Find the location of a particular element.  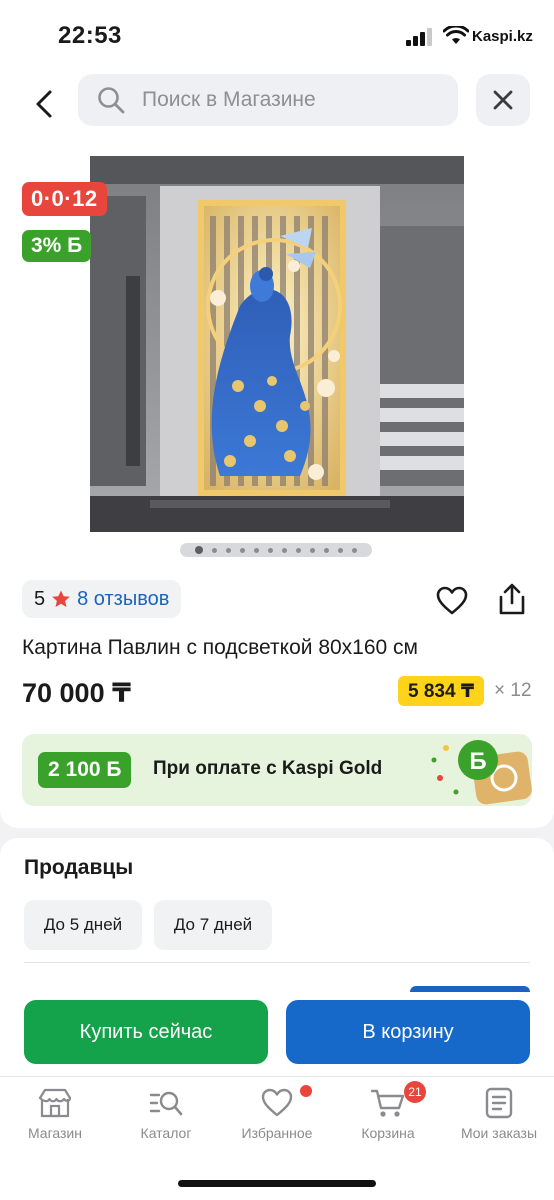

tab-label: Избранное is located at coordinates (277, 1133).